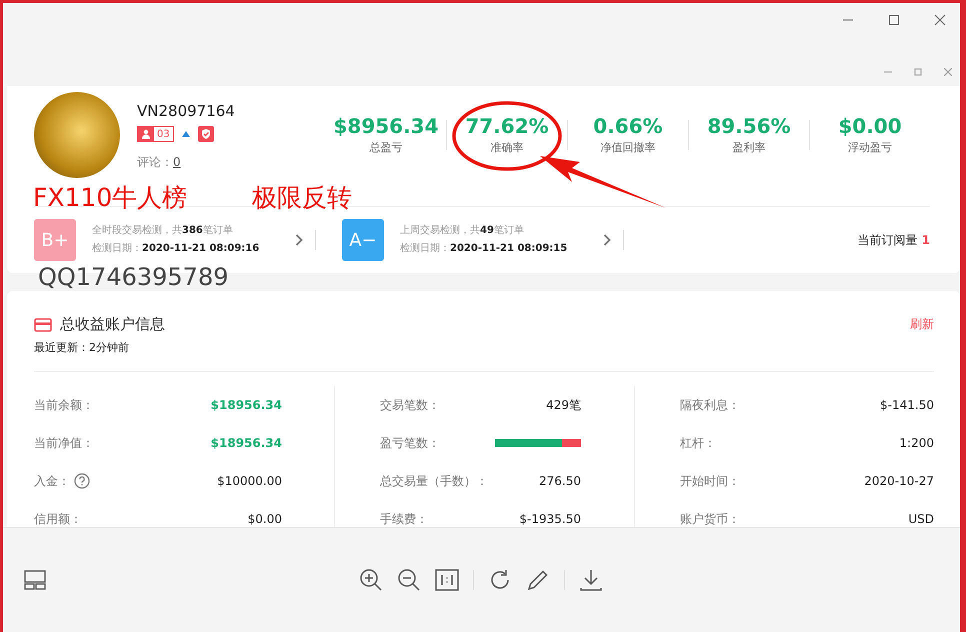 Image resolution: width=966 pixels, height=632 pixels. Describe the element at coordinates (710, 481) in the screenshot. I see `field-label: 开始时间：` at that location.